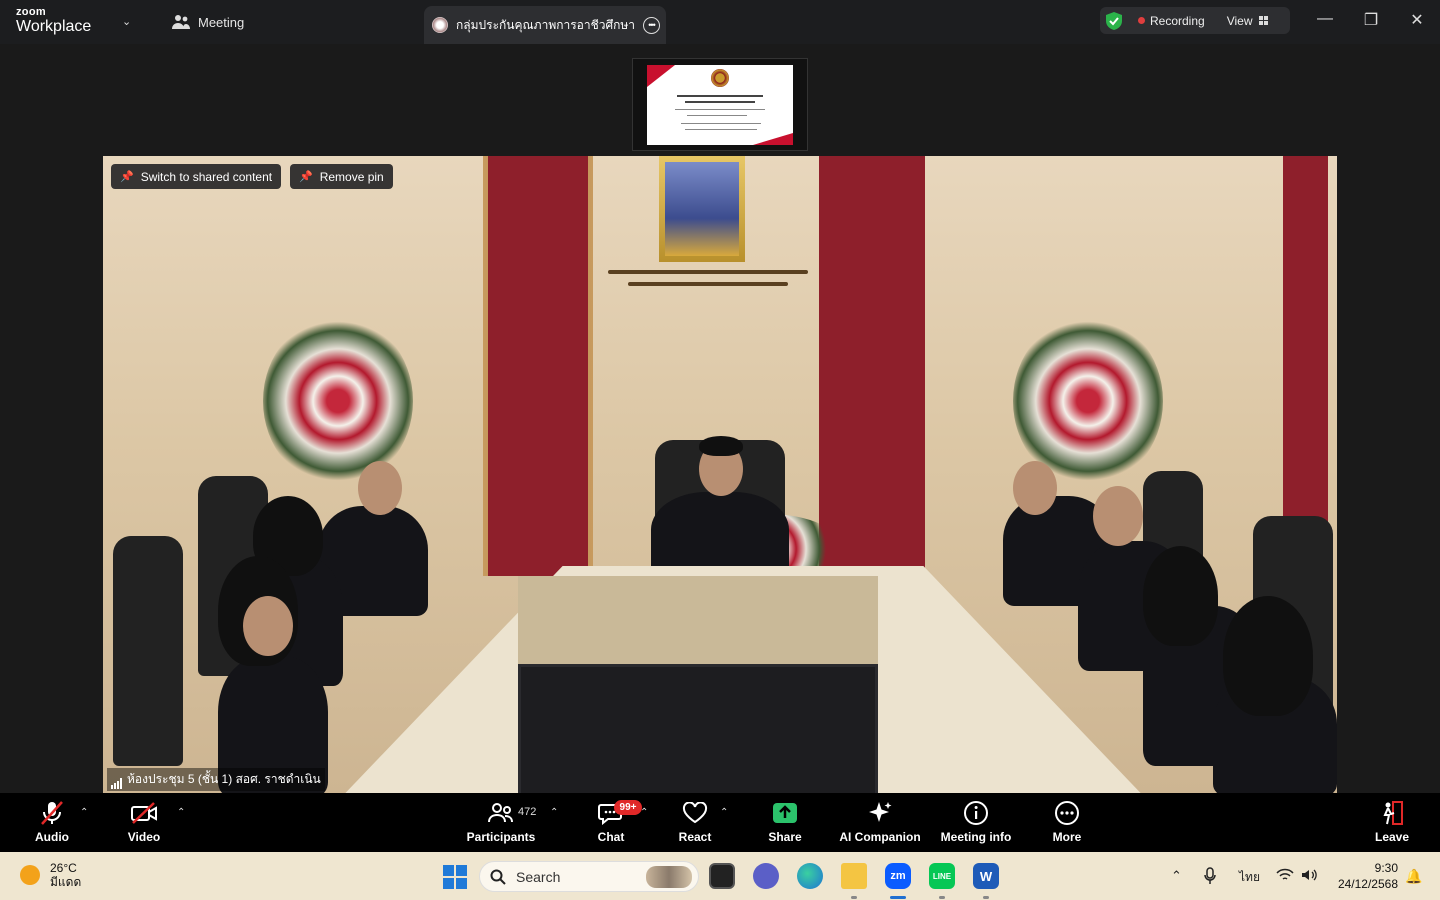 Image resolution: width=1440 pixels, height=900 pixels. I want to click on audio-options-icon: ⌃, so click(84, 812).